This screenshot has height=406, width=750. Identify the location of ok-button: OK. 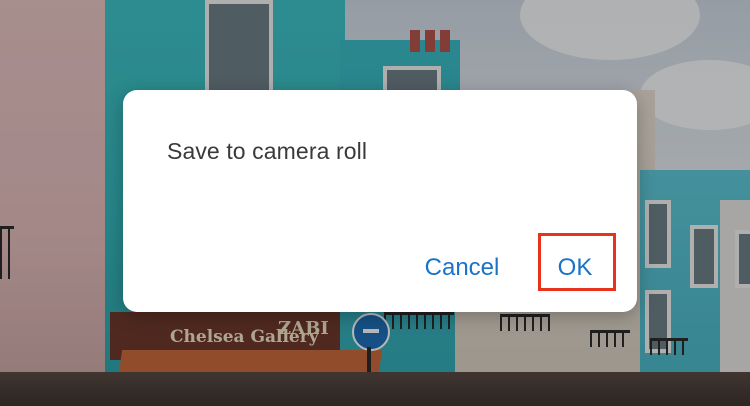
(575, 268).